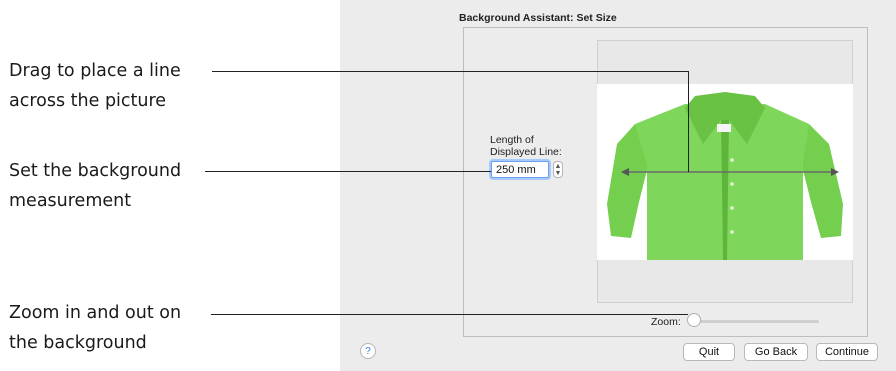 Image resolution: width=896 pixels, height=371 pixels. What do you see at coordinates (709, 352) in the screenshot?
I see `quit-button: Quit` at bounding box center [709, 352].